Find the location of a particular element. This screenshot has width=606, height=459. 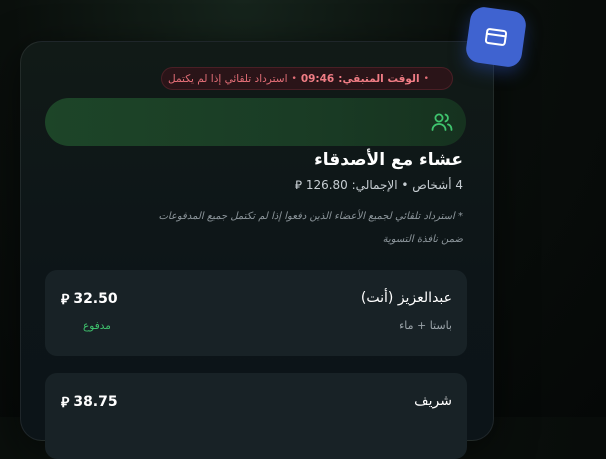

group-title: عشاء مع الأصدقاء is located at coordinates (388, 160).